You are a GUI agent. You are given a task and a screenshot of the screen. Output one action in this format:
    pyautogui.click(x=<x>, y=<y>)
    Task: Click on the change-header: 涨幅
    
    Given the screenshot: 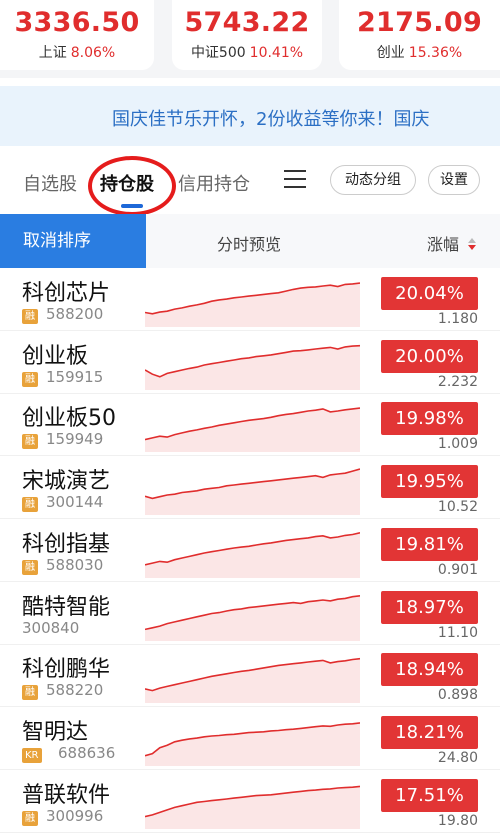 What is the action you would take?
    pyautogui.click(x=443, y=243)
    